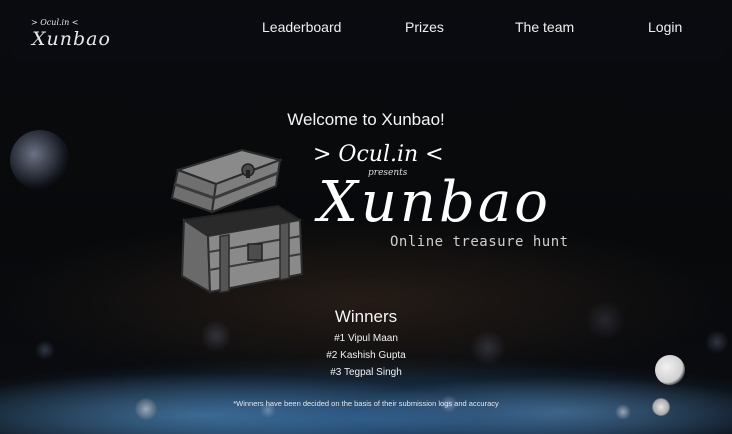  I want to click on welcome-heading: Welcome to Xunbao!, so click(366, 119).